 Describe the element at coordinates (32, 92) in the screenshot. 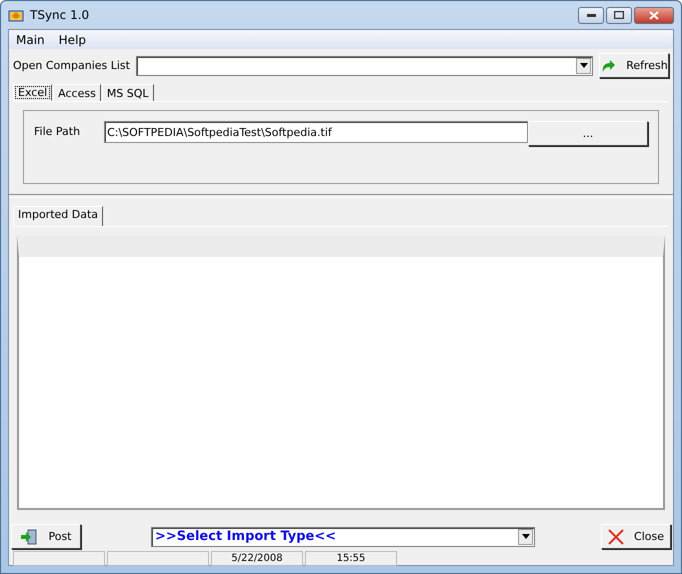

I see `source-tab: Excel` at that location.